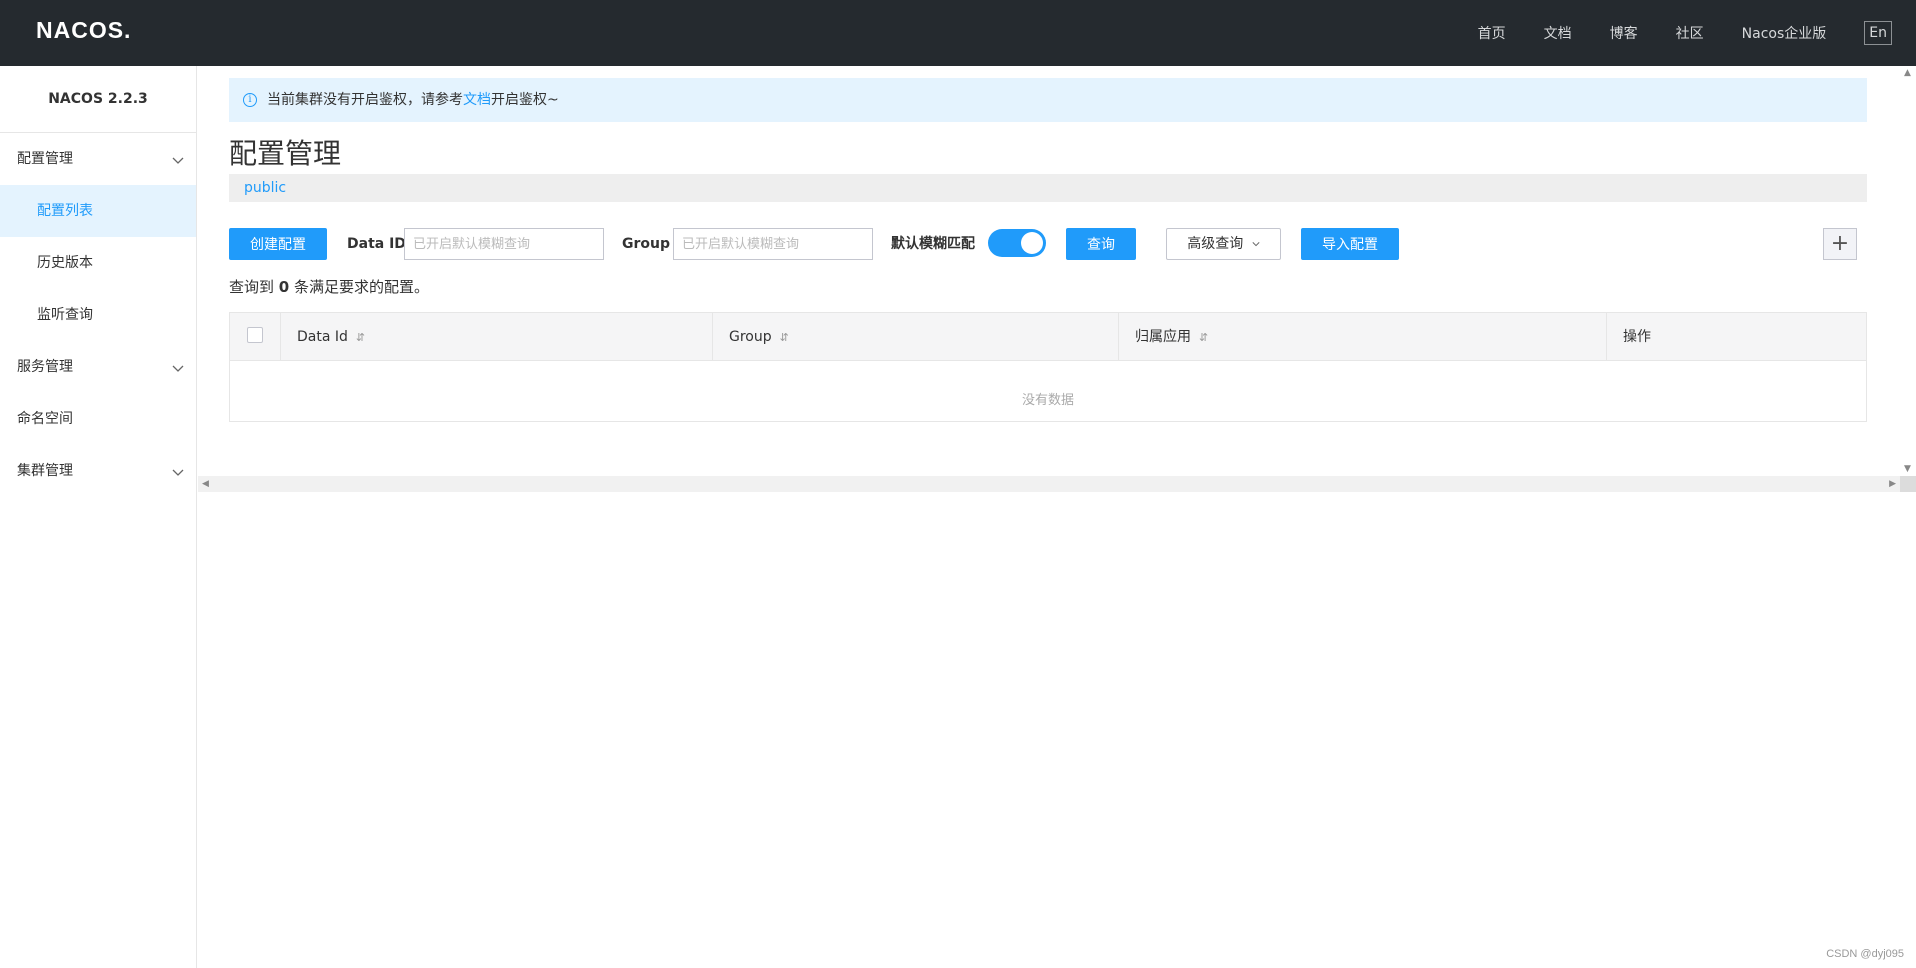 This screenshot has height=968, width=1916. What do you see at coordinates (1865, 954) in the screenshot?
I see `watermark: CSDN @dyj095` at bounding box center [1865, 954].